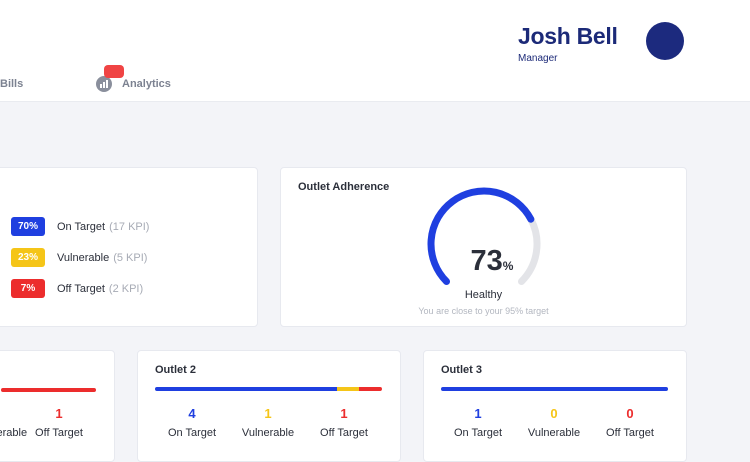 The height and width of the screenshot is (462, 750). What do you see at coordinates (483, 295) in the screenshot?
I see `gauge-status: Healthy` at bounding box center [483, 295].